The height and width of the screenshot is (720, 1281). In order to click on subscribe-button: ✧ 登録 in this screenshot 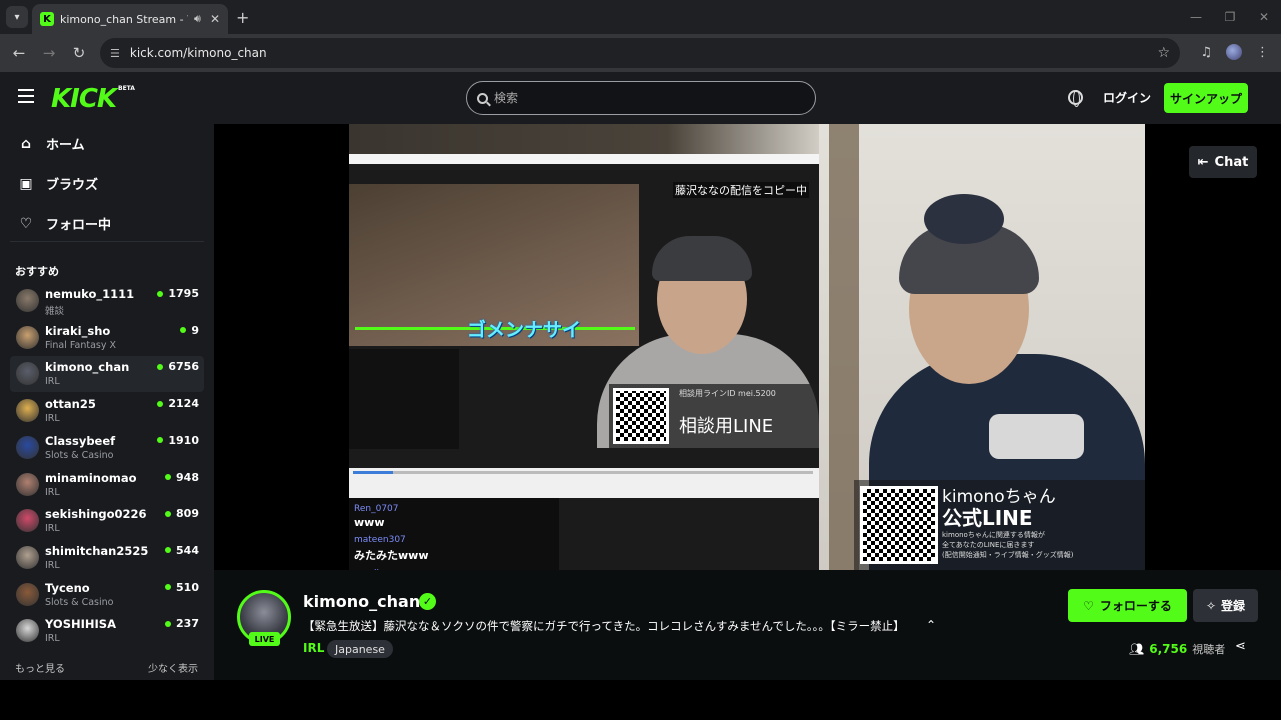, I will do `click(1225, 605)`.